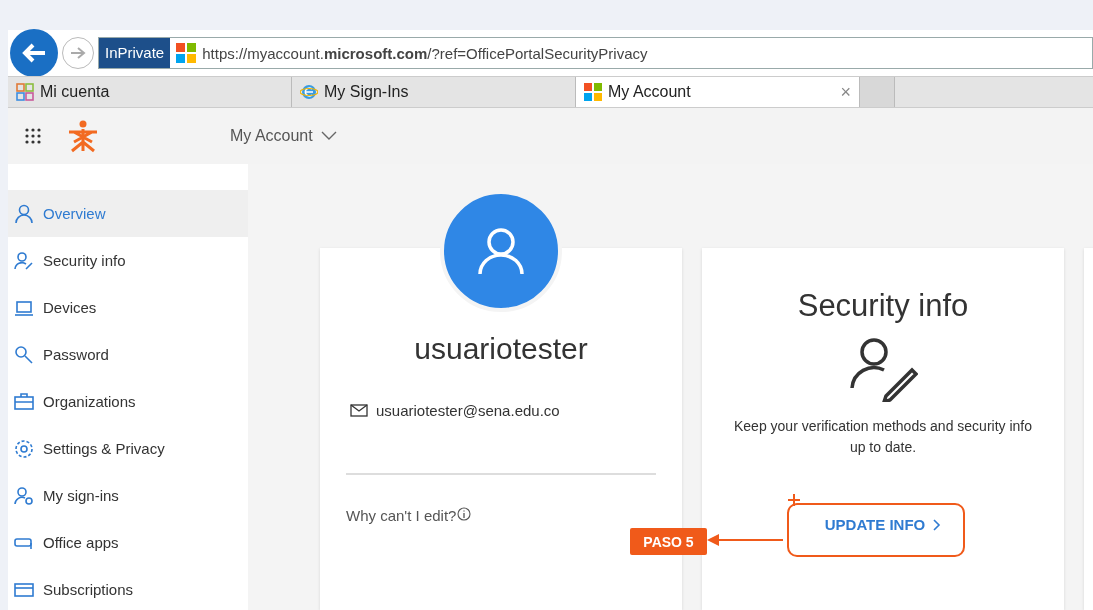 Image resolution: width=1093 pixels, height=610 pixels. I want to click on envelope-icon, so click(359, 410).